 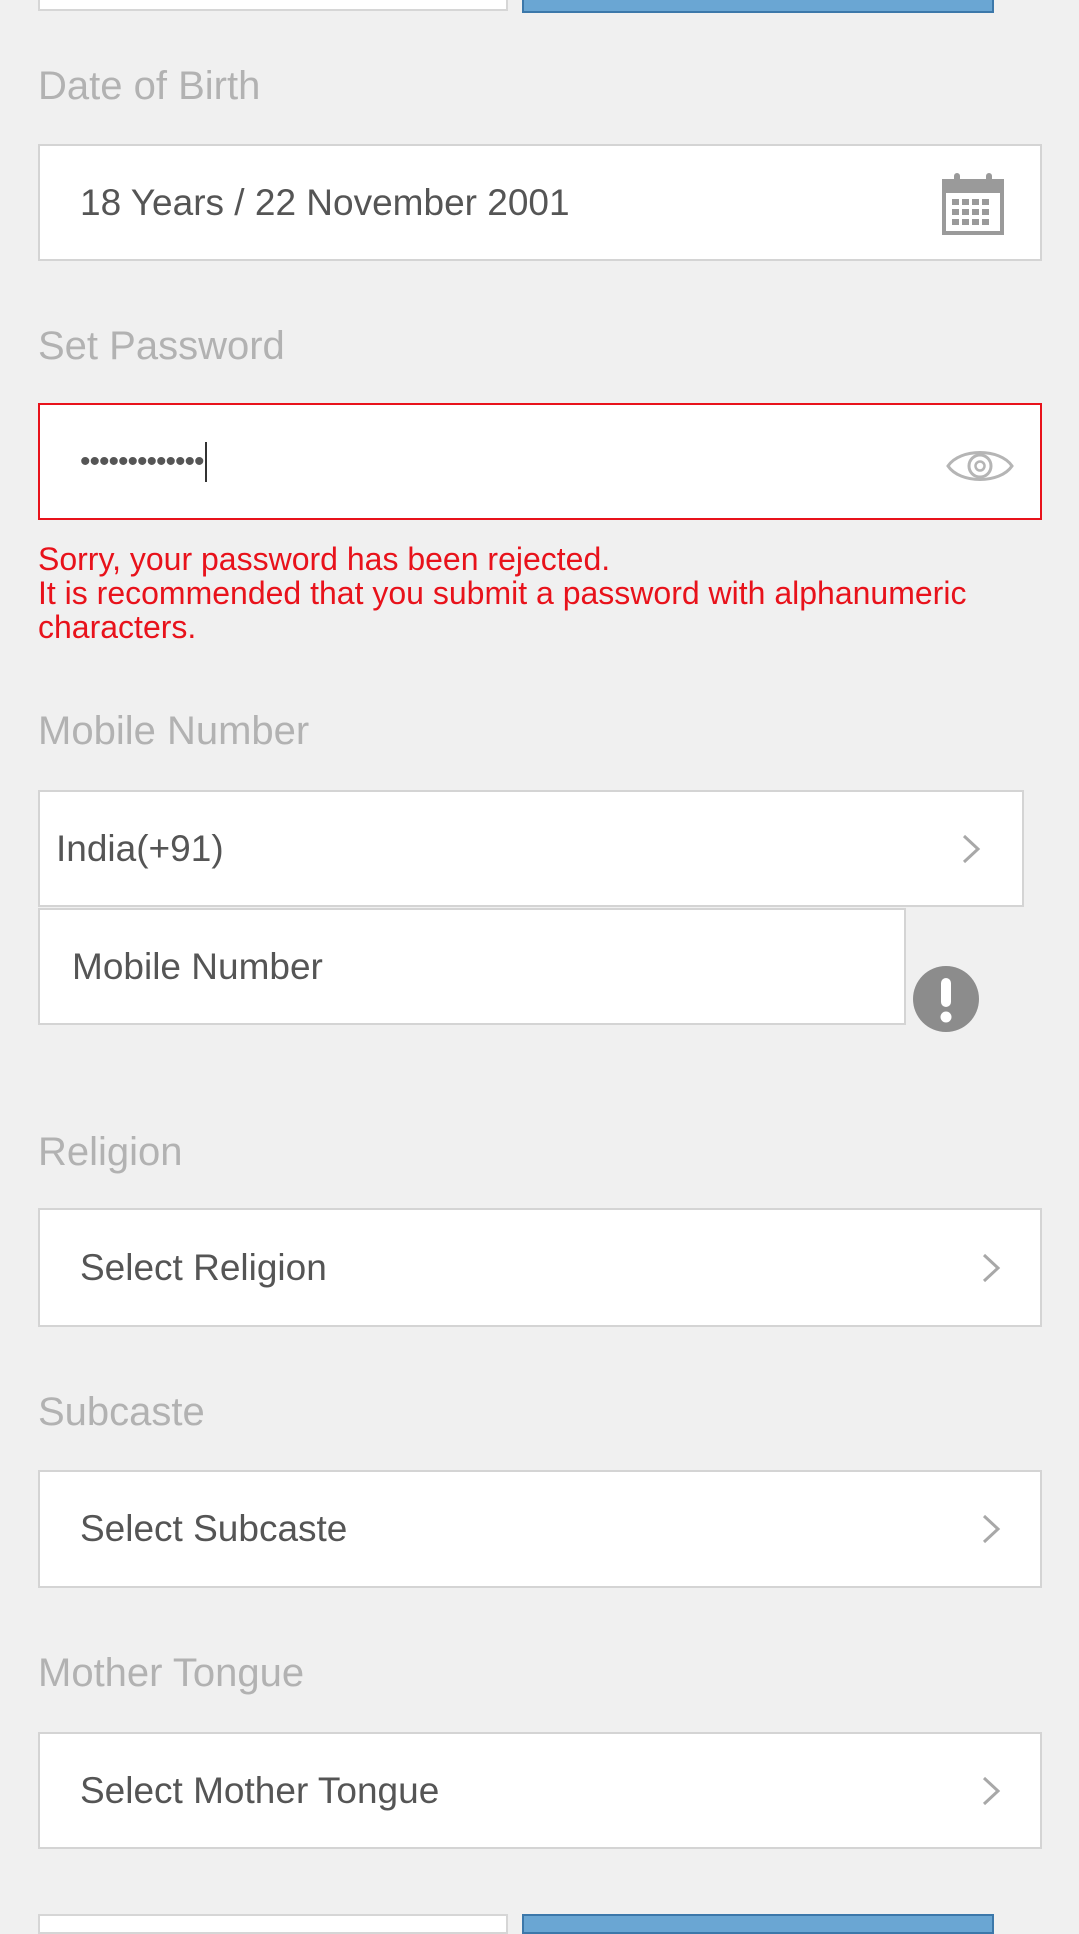 What do you see at coordinates (980, 466) in the screenshot?
I see `eye-icon` at bounding box center [980, 466].